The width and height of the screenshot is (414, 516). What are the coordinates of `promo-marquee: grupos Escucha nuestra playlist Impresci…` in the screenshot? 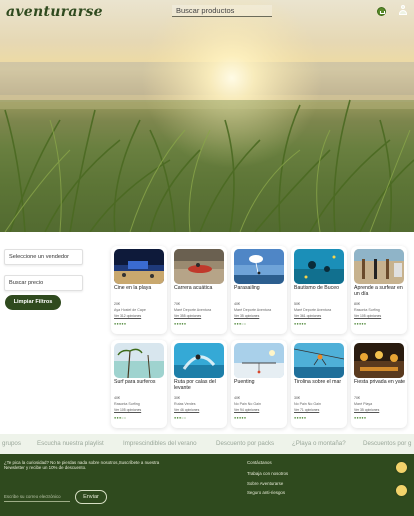 It's located at (207, 444).